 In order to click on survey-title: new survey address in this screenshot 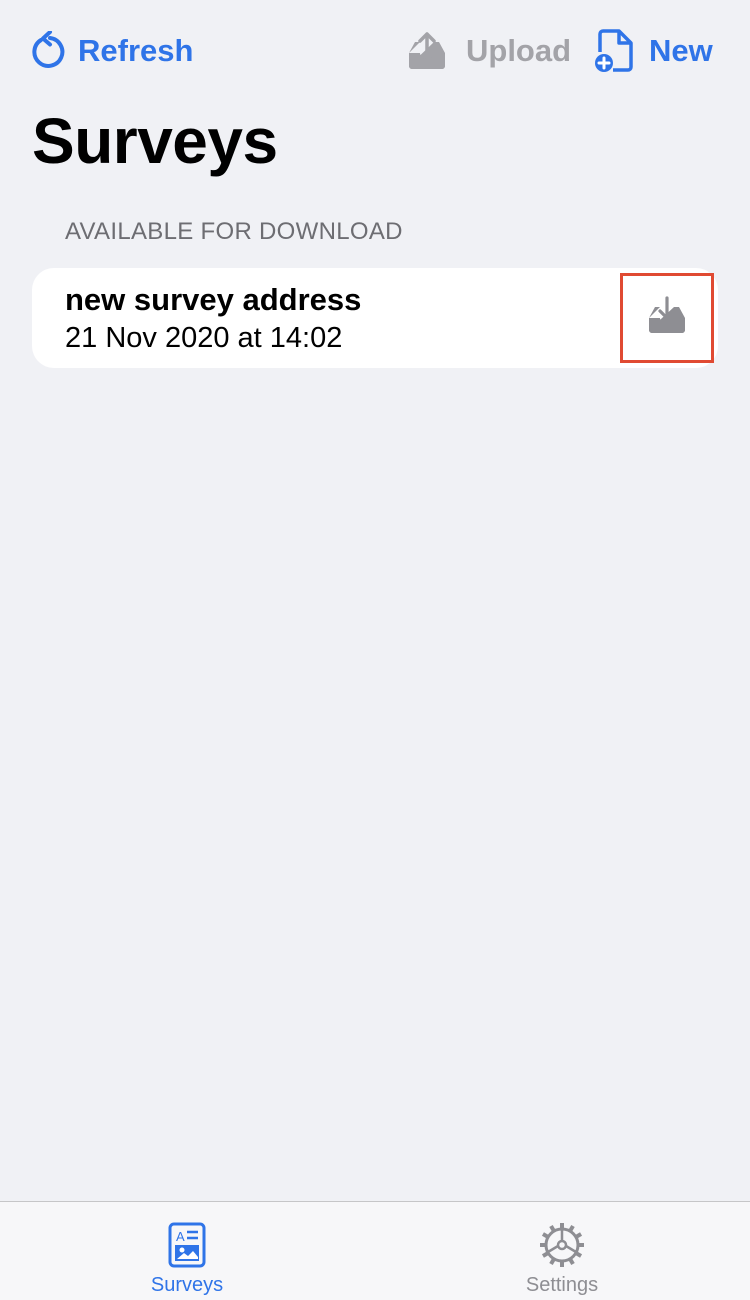, I will do `click(213, 299)`.